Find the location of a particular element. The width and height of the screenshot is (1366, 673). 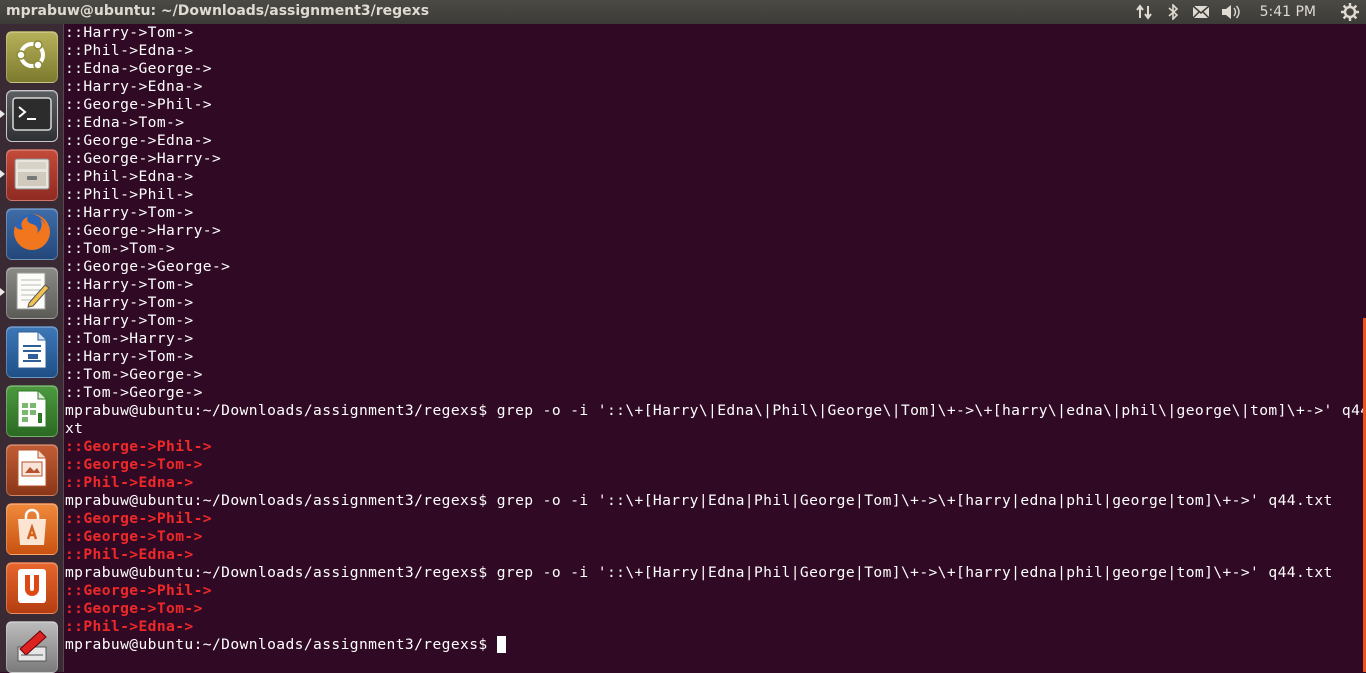

terminal-line: ::Tom->Tom-> is located at coordinates (120, 248).